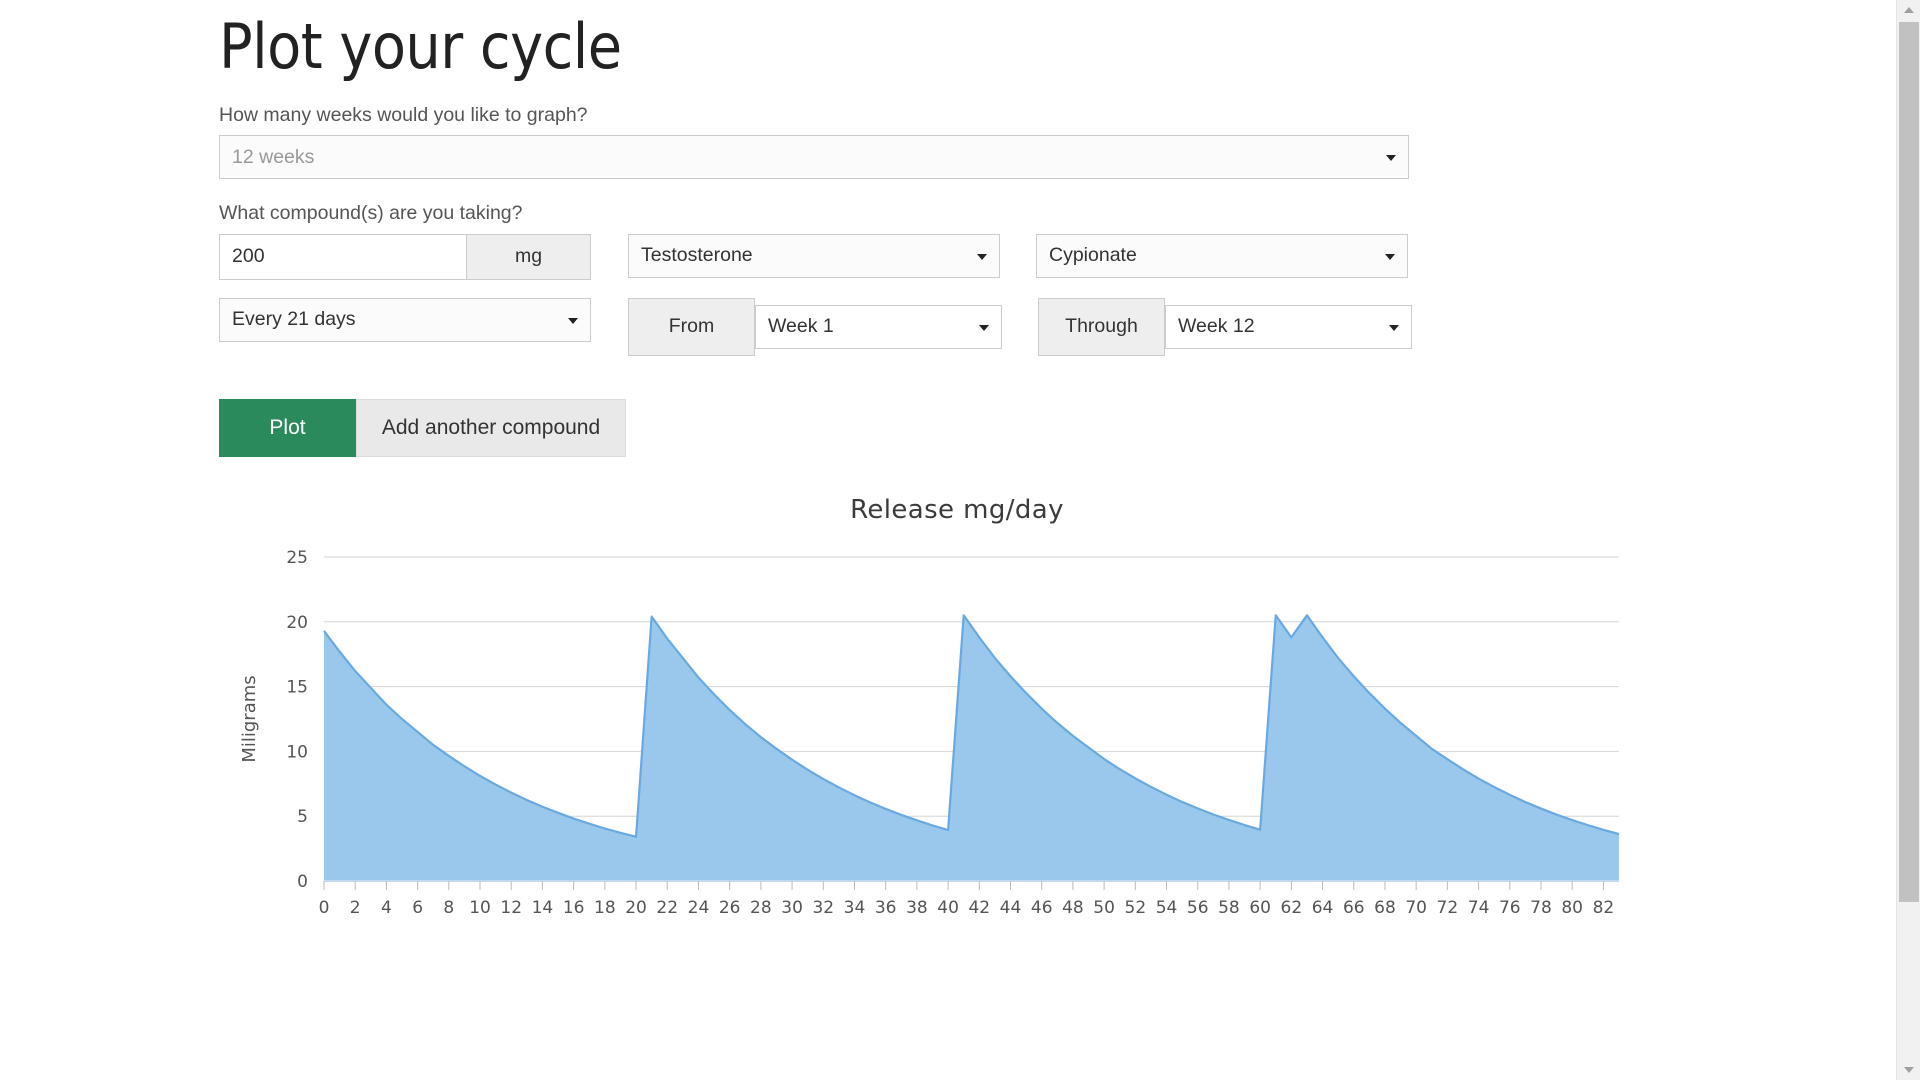 The height and width of the screenshot is (1080, 1920). I want to click on svg-text: 70, so click(1416, 908).